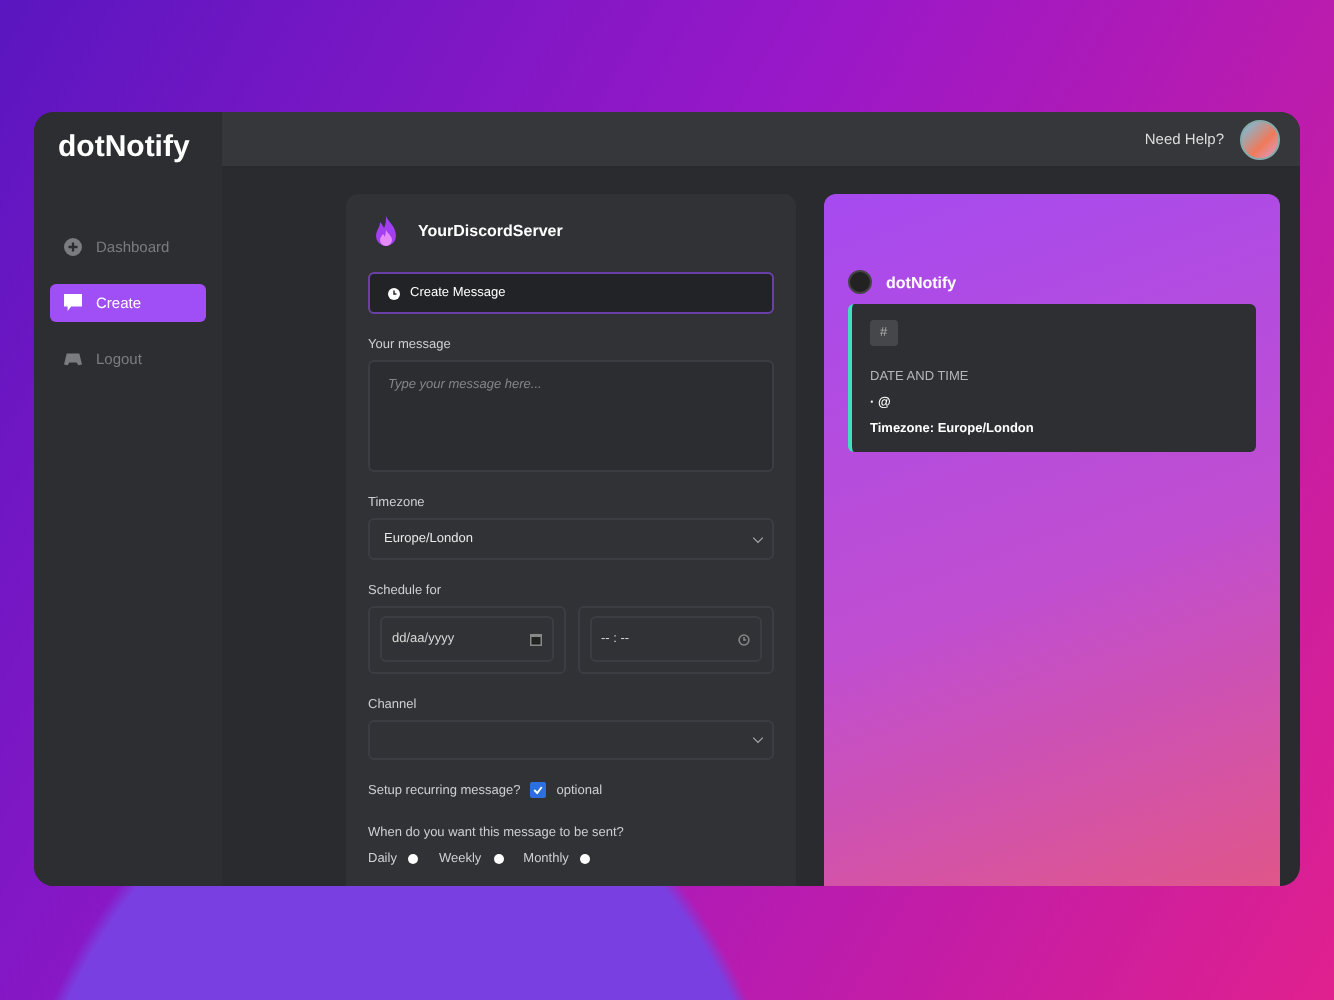  I want to click on flame-icon, so click(386, 231).